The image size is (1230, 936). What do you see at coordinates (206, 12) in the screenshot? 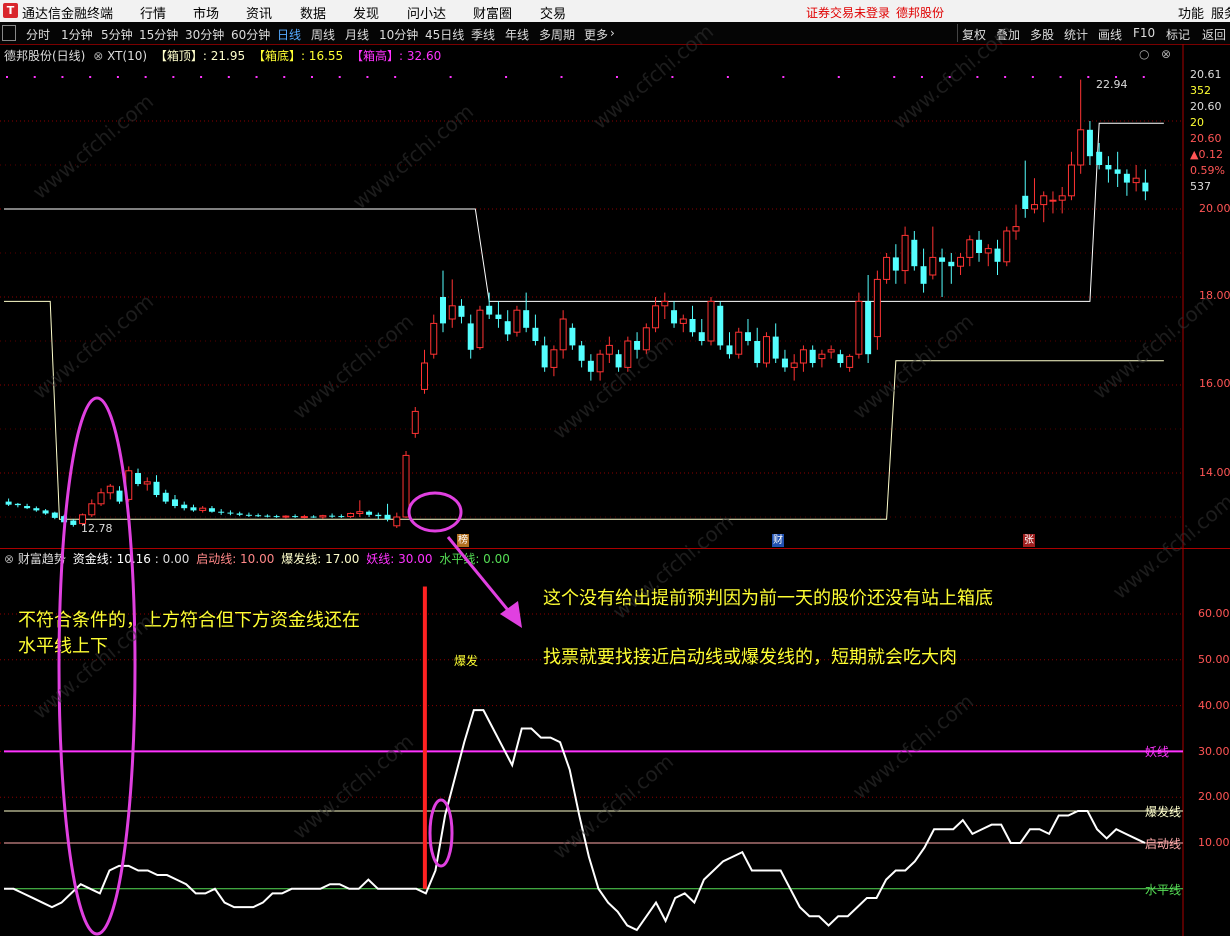
I see `menu-item-shichang: 市场` at bounding box center [206, 12].